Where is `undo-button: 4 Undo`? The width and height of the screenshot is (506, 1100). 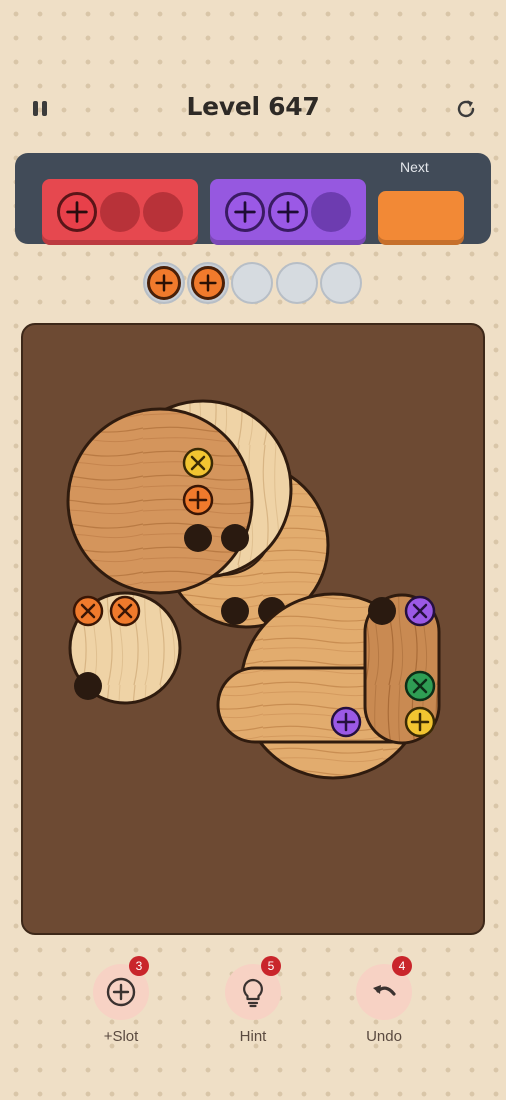 undo-button: 4 Undo is located at coordinates (384, 1004).